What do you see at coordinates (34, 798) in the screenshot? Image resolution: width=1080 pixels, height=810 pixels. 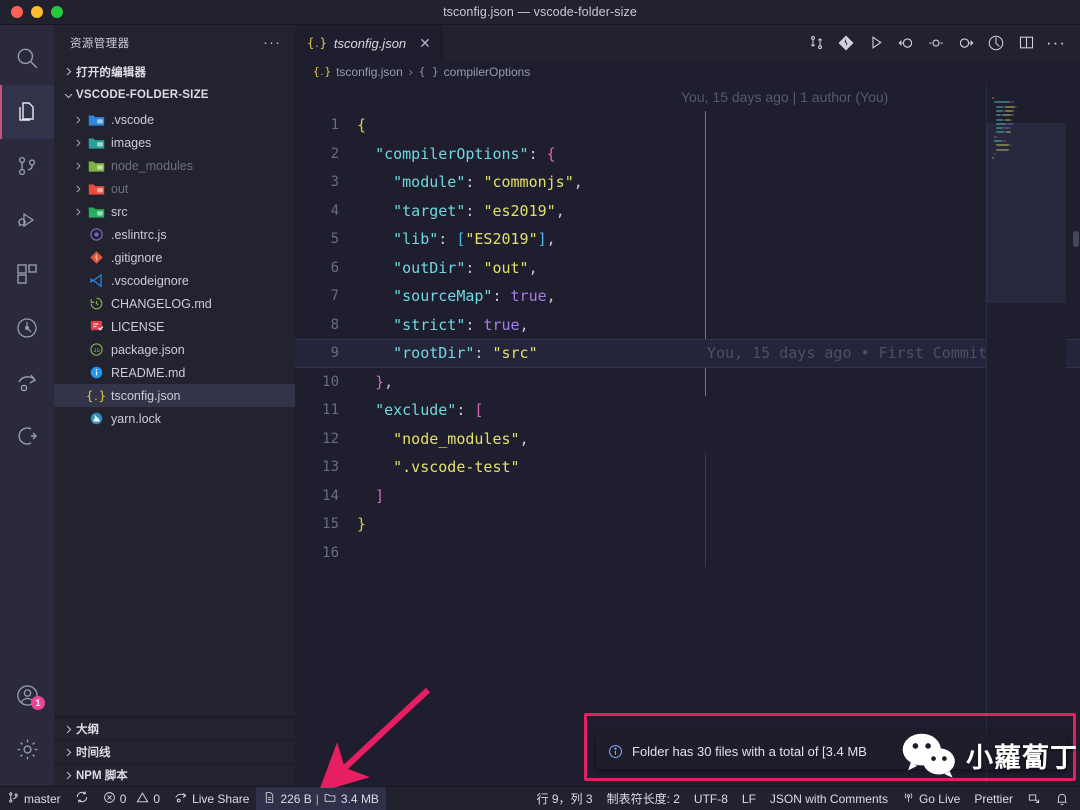 I see `status-remote-branch: master` at bounding box center [34, 798].